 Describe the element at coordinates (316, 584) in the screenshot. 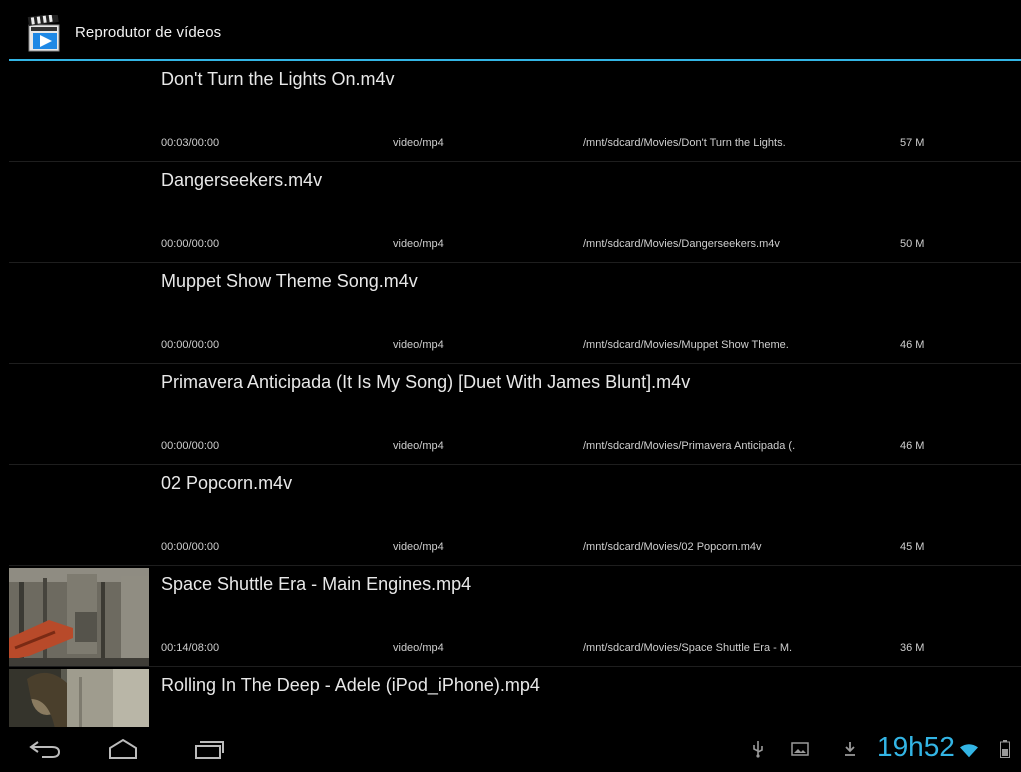

I see `video-title: Space Shuttle Era - Main Engines.mp4` at that location.